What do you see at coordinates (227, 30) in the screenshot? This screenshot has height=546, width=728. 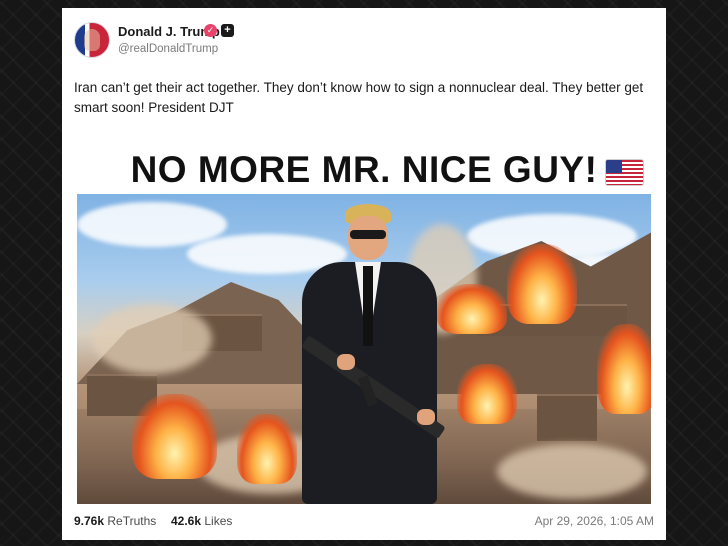 I see `plus-icon: +` at bounding box center [227, 30].